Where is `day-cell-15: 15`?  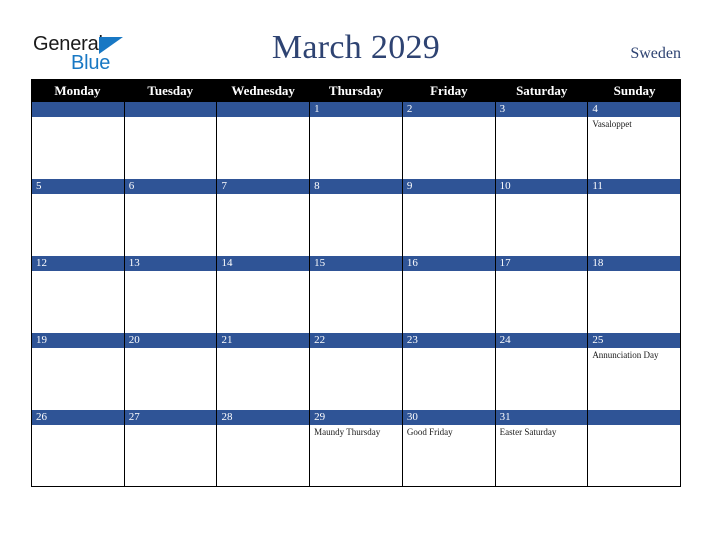
day-cell-15: 15 is located at coordinates (356, 294).